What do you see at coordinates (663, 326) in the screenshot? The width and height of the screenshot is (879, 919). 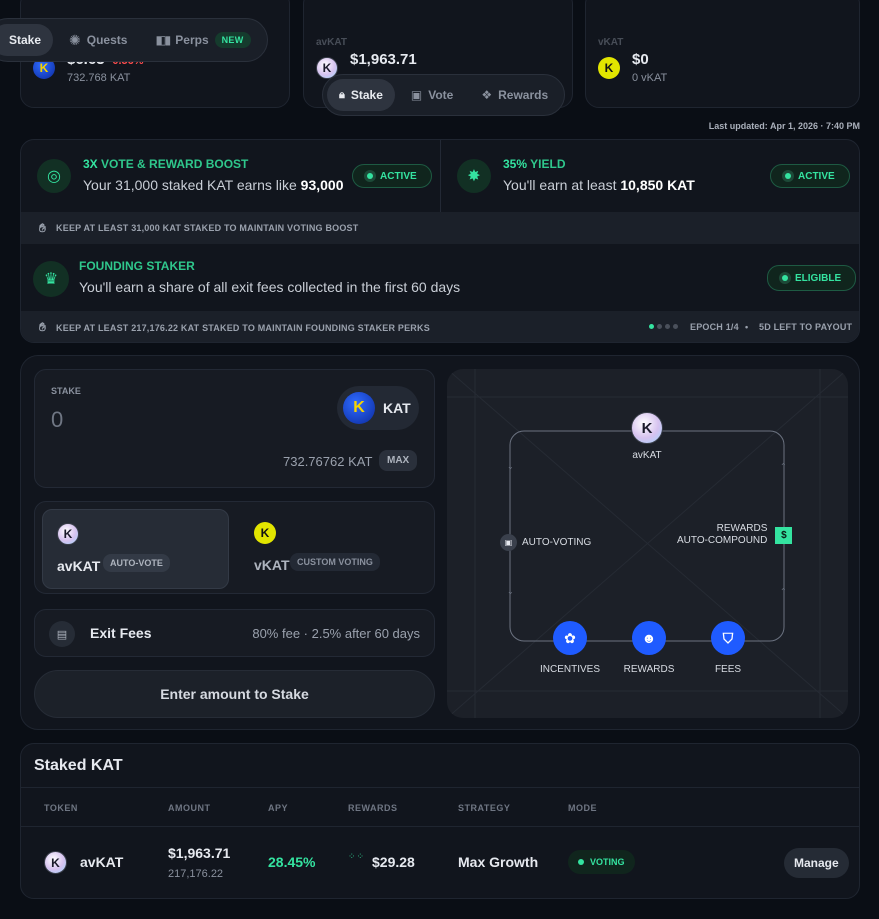 I see `epoch-dots` at bounding box center [663, 326].